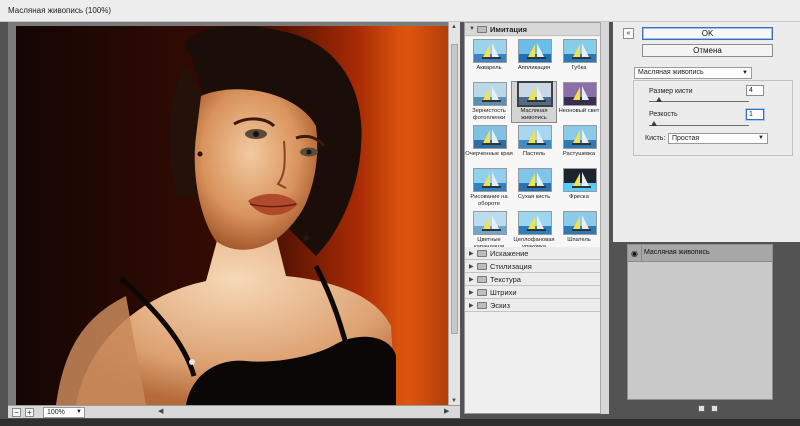 The image size is (800, 426). Describe the element at coordinates (533, 305) in the screenshot. I see `category-4: ▶ Эскиз` at that location.